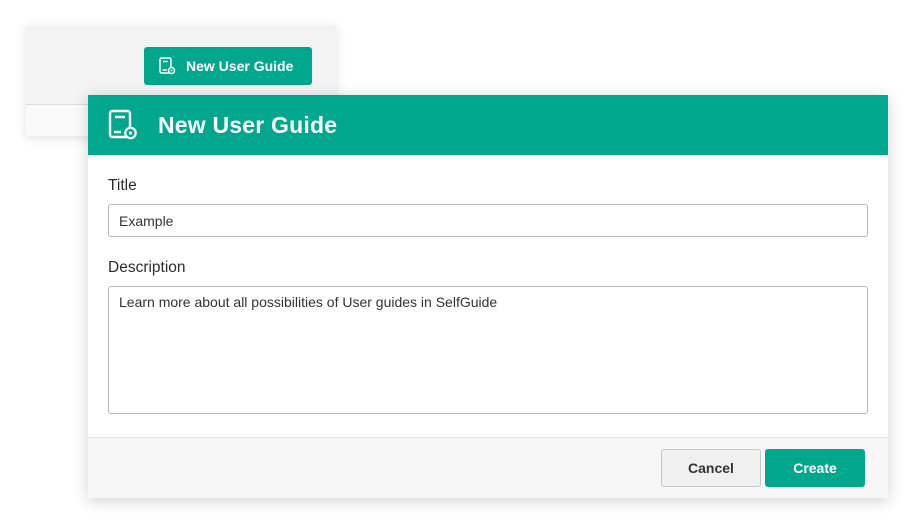  I want to click on description-label: Description, so click(147, 267).